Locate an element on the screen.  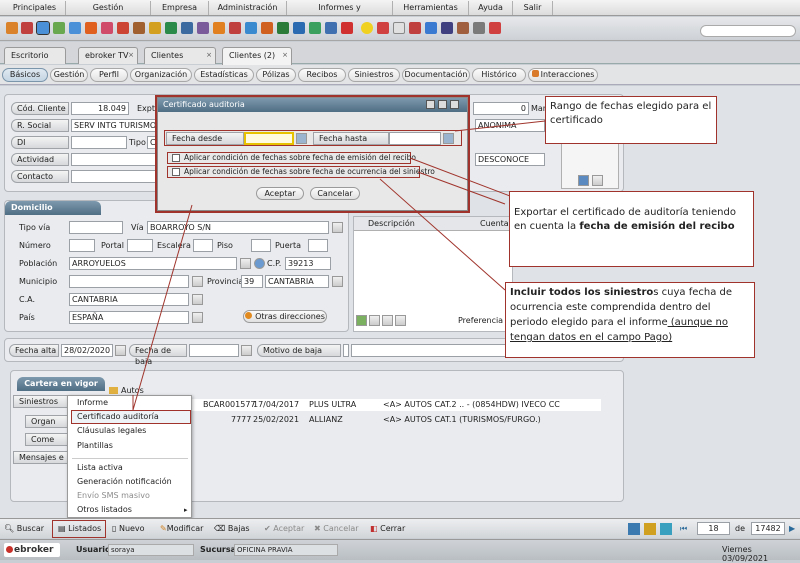
photo-delete-icon is located at coordinates (597, 180).